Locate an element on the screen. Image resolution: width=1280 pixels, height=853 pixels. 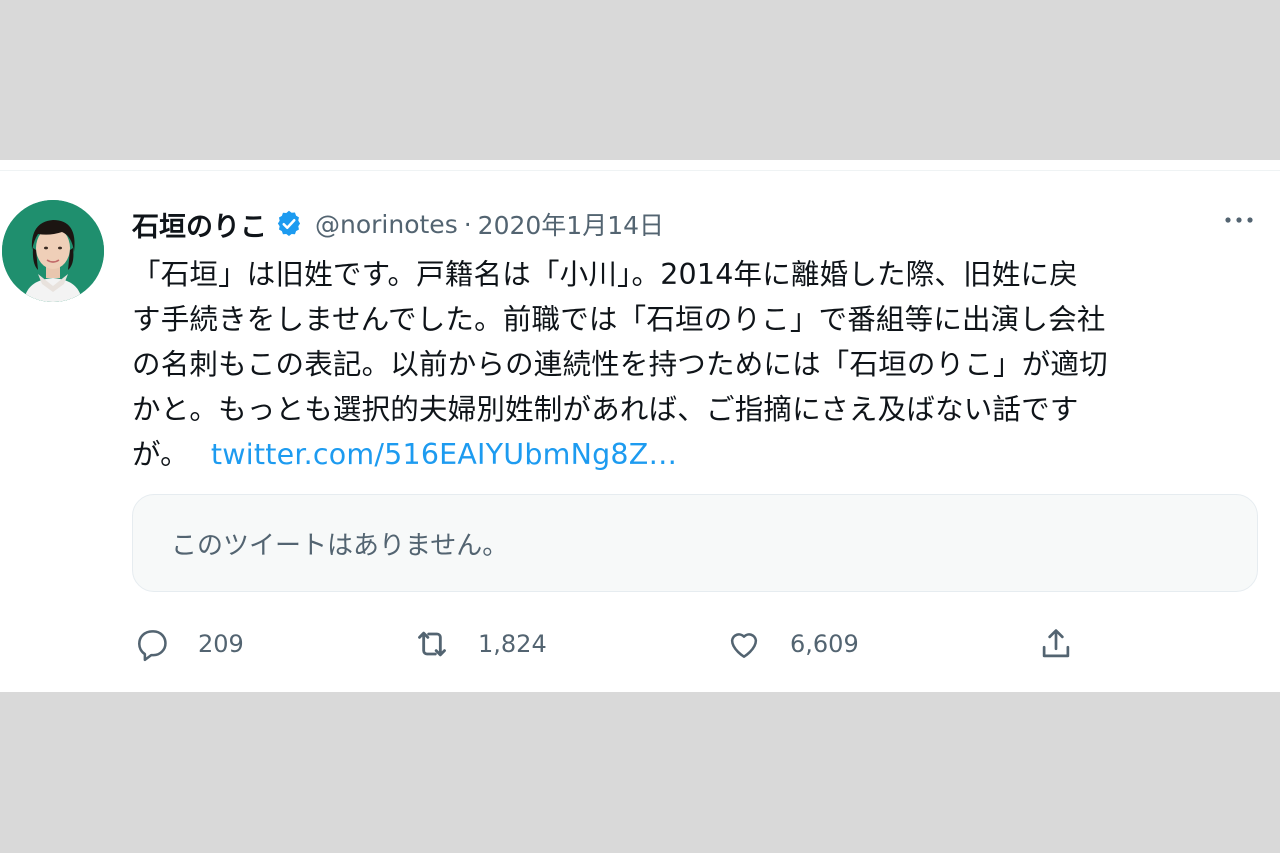
like-count: 6,609 is located at coordinates (824, 644).